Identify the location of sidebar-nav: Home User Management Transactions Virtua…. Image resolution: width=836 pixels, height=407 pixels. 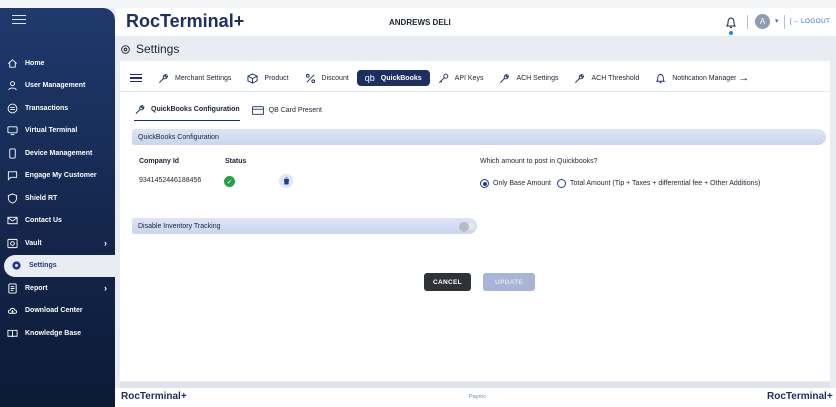
(57, 198).